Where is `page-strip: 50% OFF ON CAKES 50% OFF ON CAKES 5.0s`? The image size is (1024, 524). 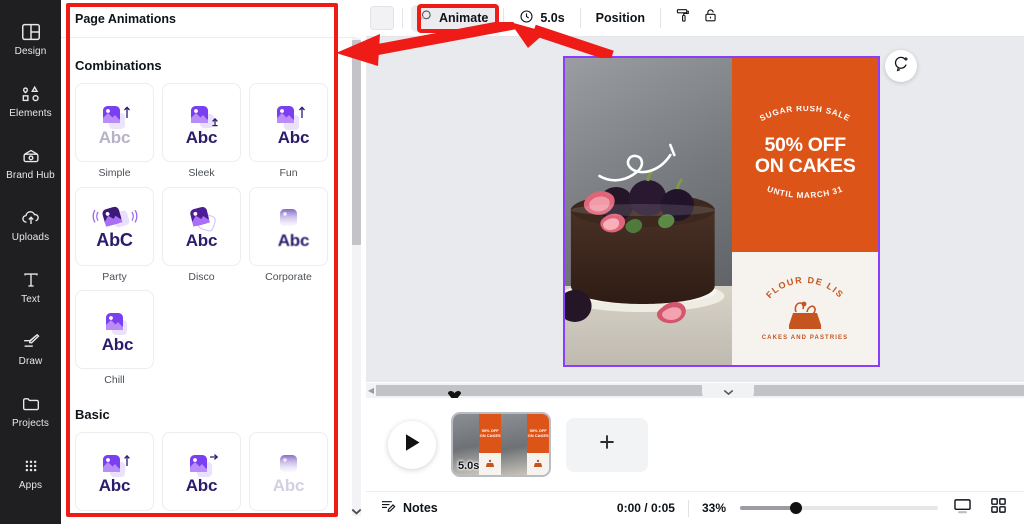
page-strip: 50% OFF ON CAKES 50% OFF ON CAKES 5.0s is located at coordinates (695, 444).